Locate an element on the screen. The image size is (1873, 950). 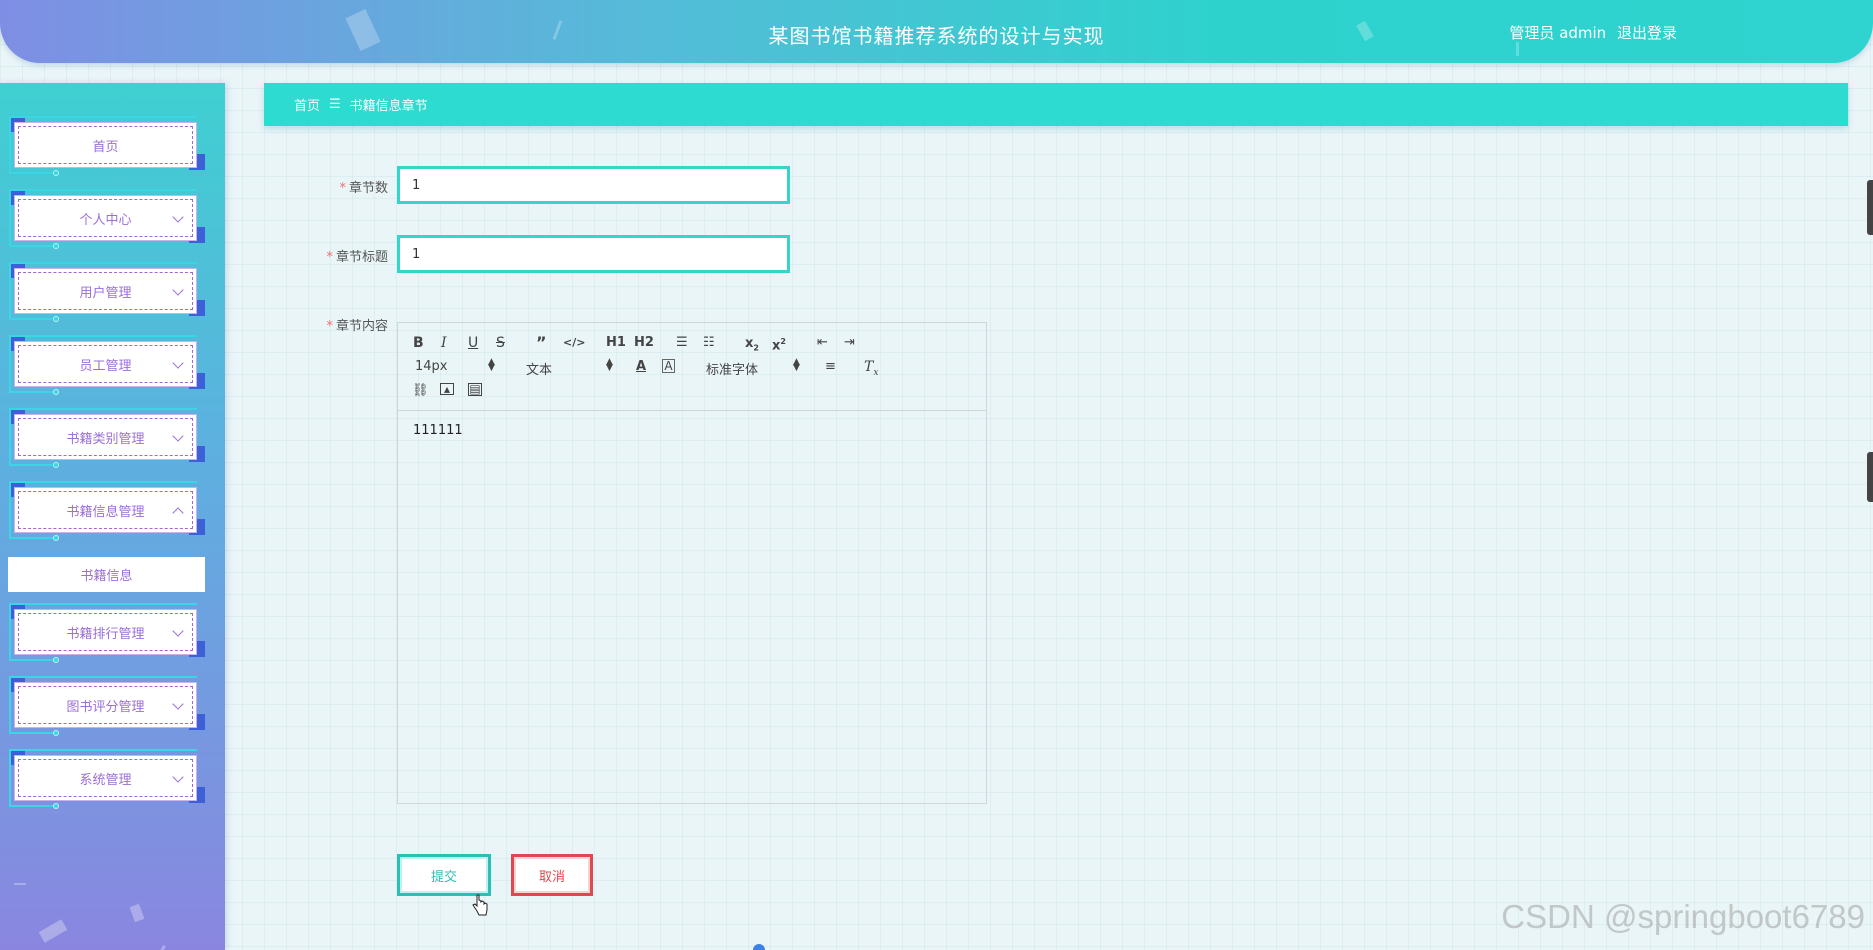
sidebar-item-user-management: 用户管理 is located at coordinates (107, 292).